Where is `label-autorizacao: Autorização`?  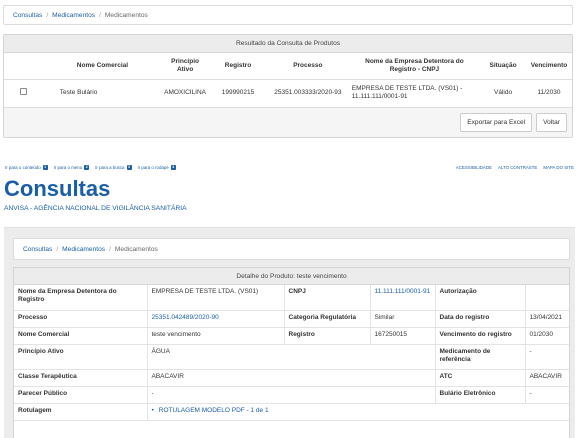 label-autorizacao: Autorização is located at coordinates (480, 298).